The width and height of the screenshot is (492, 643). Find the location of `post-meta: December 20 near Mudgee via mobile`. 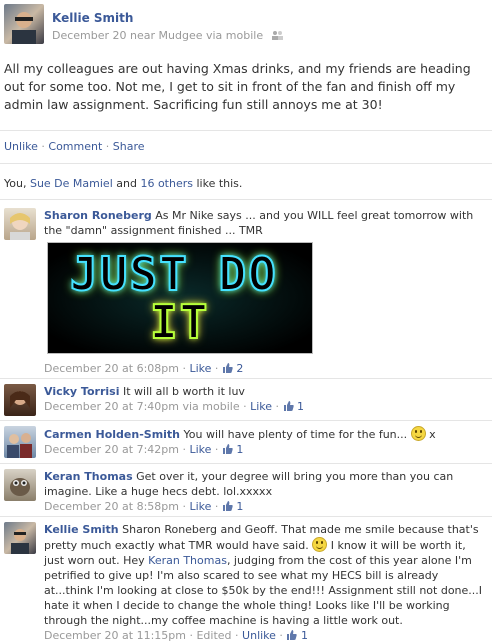

post-meta: December 20 near Mudgee via mobile is located at coordinates (167, 35).